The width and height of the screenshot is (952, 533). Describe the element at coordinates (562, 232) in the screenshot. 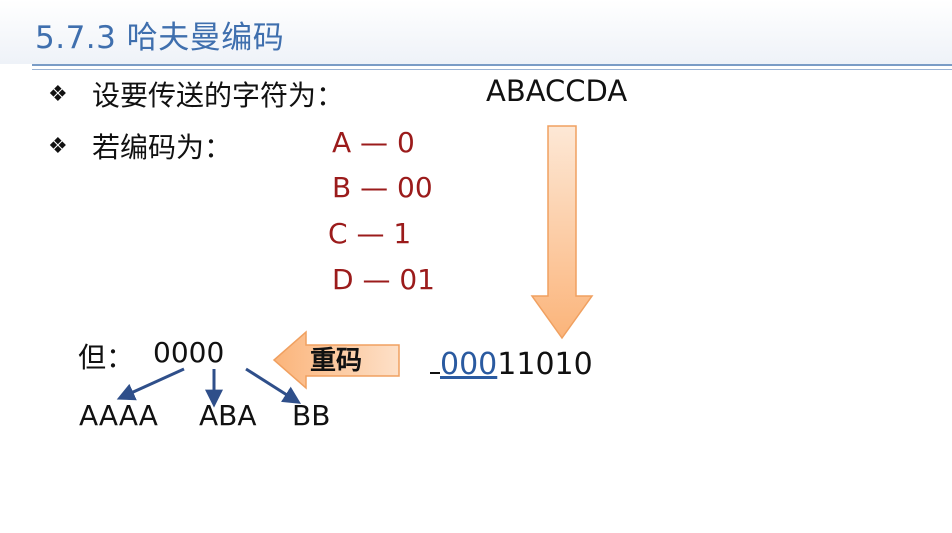

I see `down-arrow-icon` at that location.